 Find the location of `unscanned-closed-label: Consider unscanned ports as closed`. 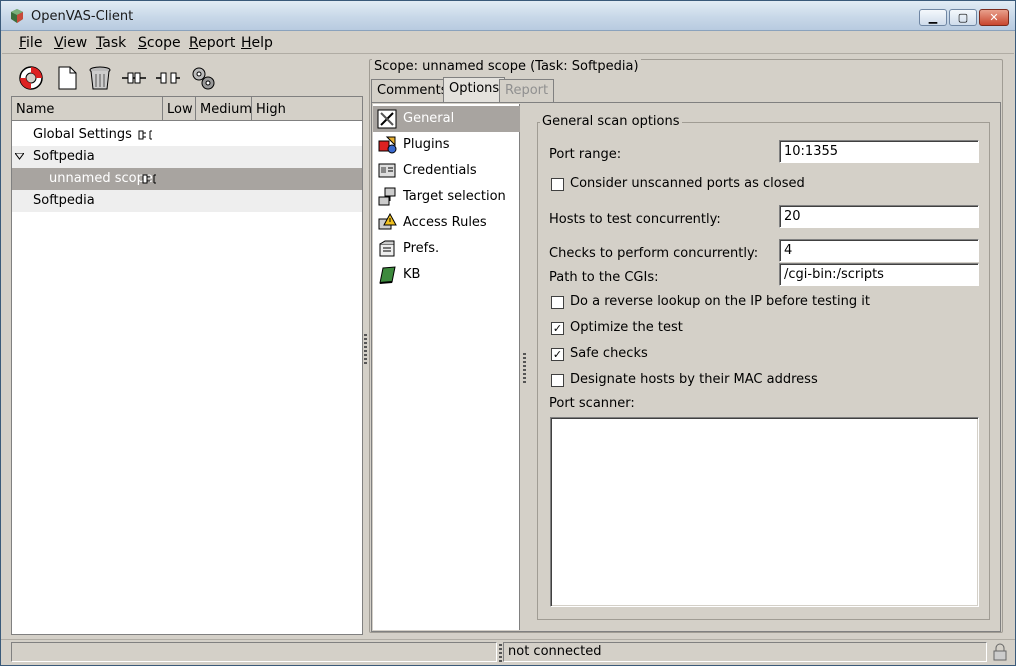

unscanned-closed-label: Consider unscanned ports as closed is located at coordinates (687, 183).